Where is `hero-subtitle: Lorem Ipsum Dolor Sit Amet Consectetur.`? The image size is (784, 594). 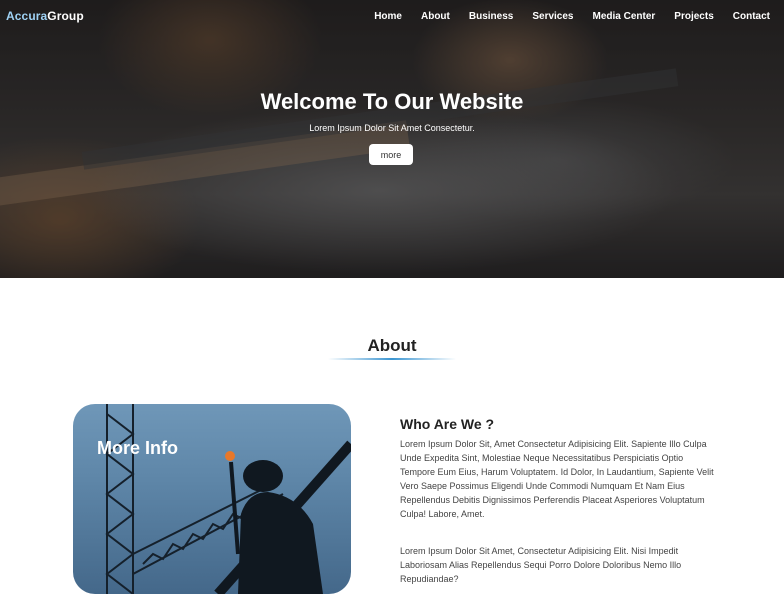 hero-subtitle: Lorem Ipsum Dolor Sit Amet Consectetur. is located at coordinates (392, 128).